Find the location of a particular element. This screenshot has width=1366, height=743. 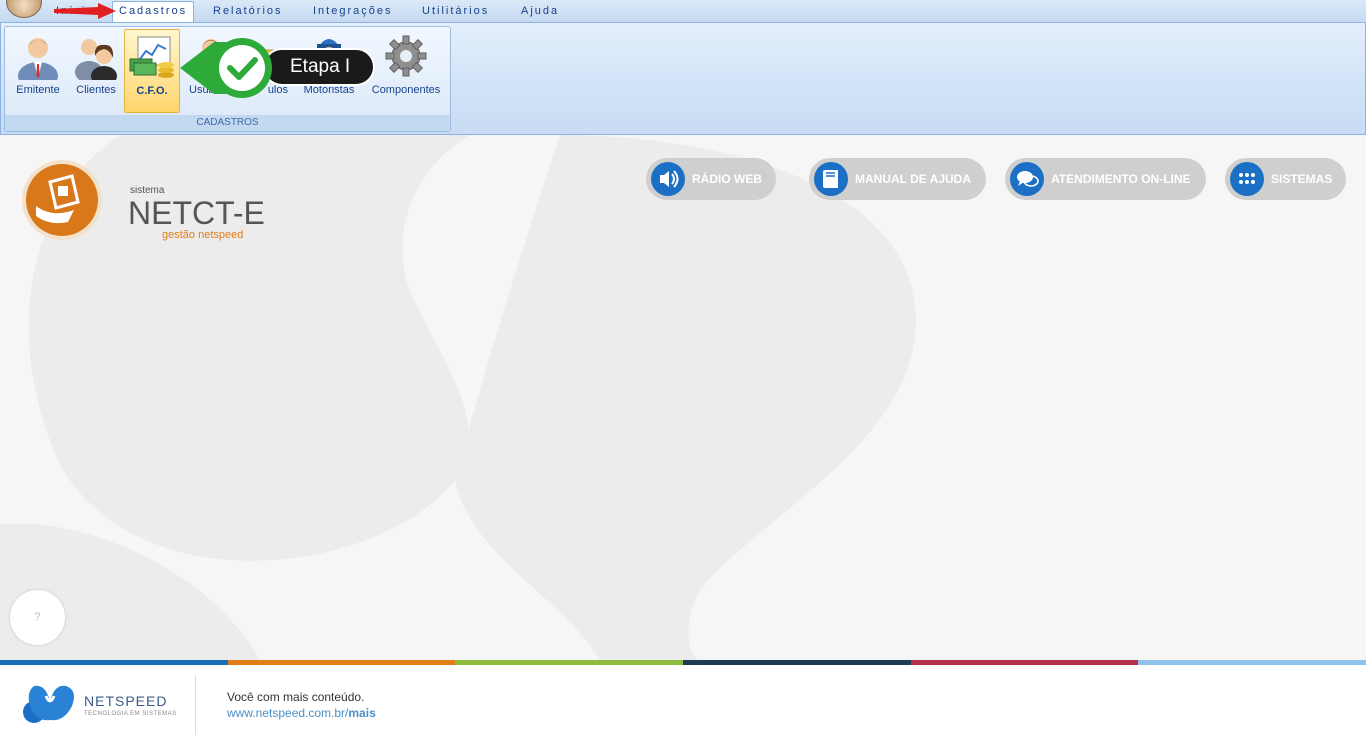

atendimento-online-label: ATENDIMENTO ON-LINE is located at coordinates (1121, 179).